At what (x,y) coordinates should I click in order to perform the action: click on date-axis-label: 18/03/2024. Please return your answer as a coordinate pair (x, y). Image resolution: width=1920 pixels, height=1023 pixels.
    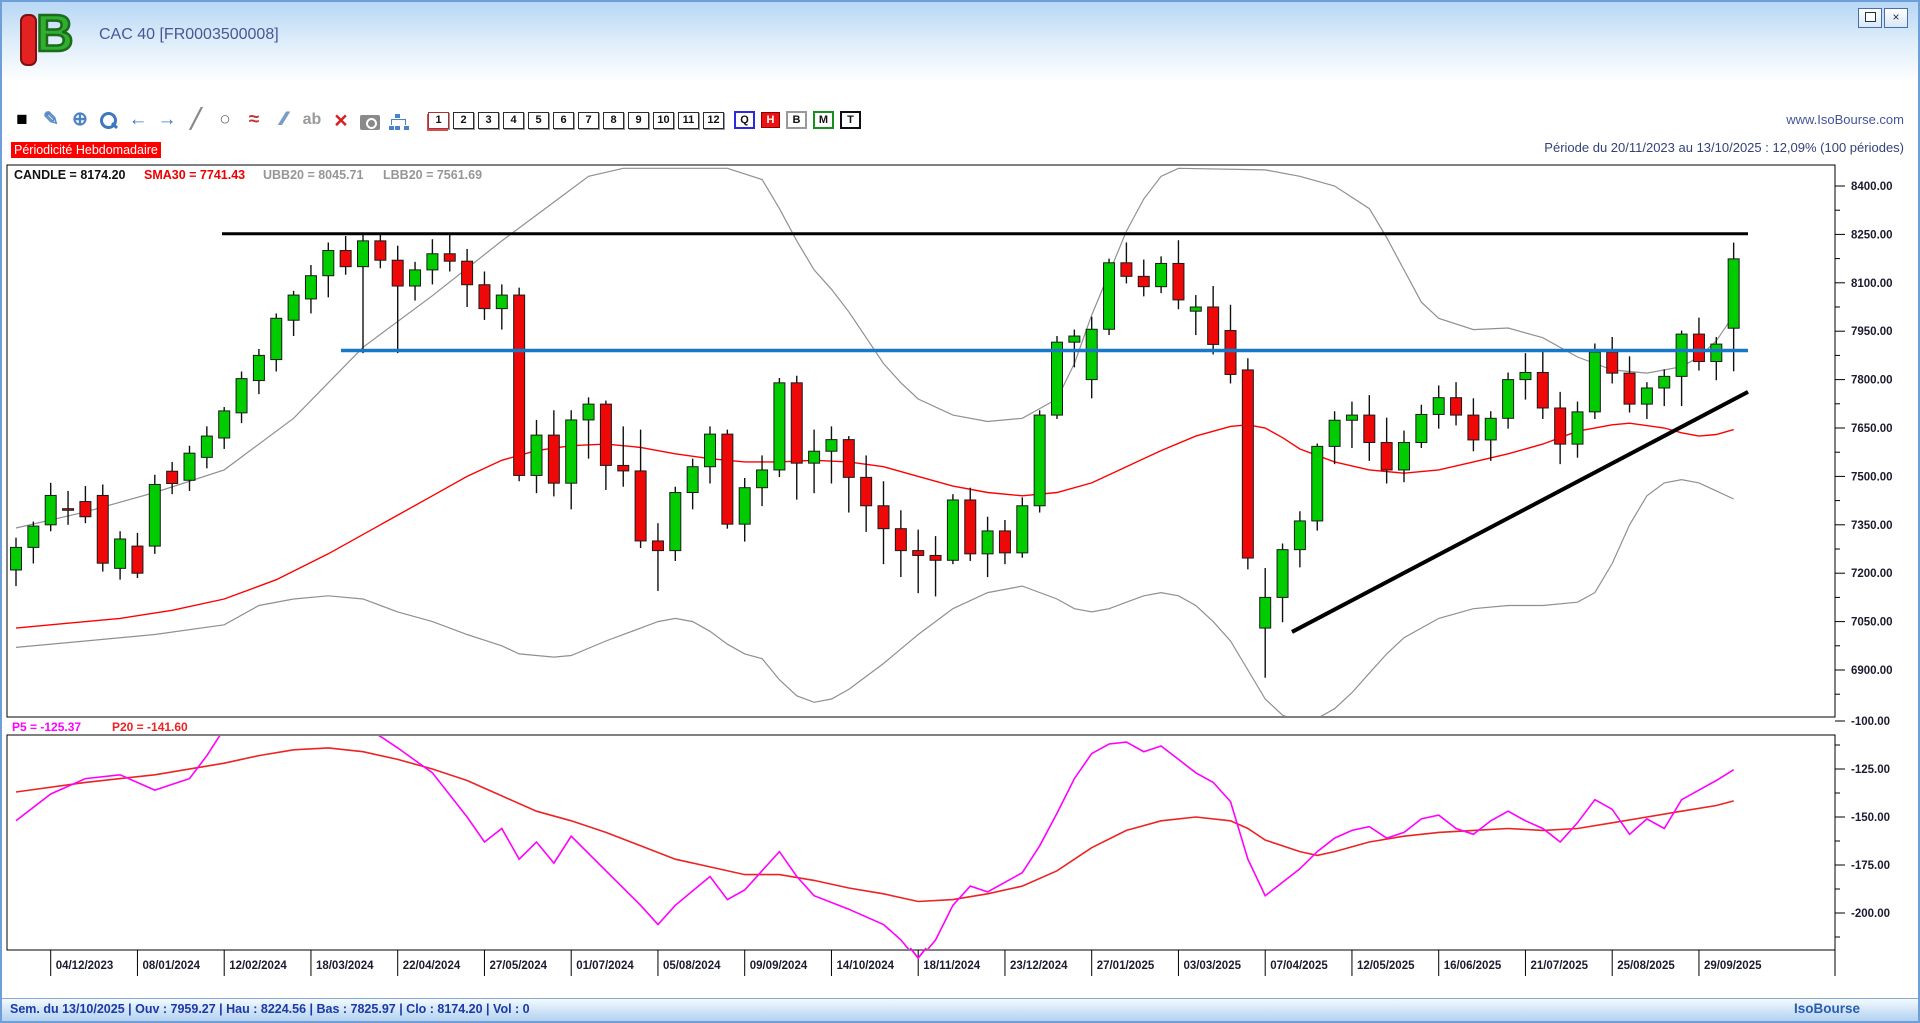
    Looking at the image, I should click on (345, 966).